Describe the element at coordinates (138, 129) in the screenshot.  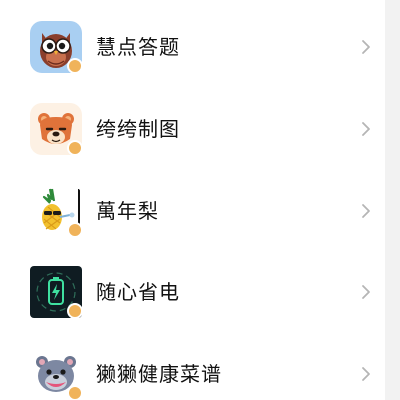
I see `app-name: 绔绔制图` at that location.